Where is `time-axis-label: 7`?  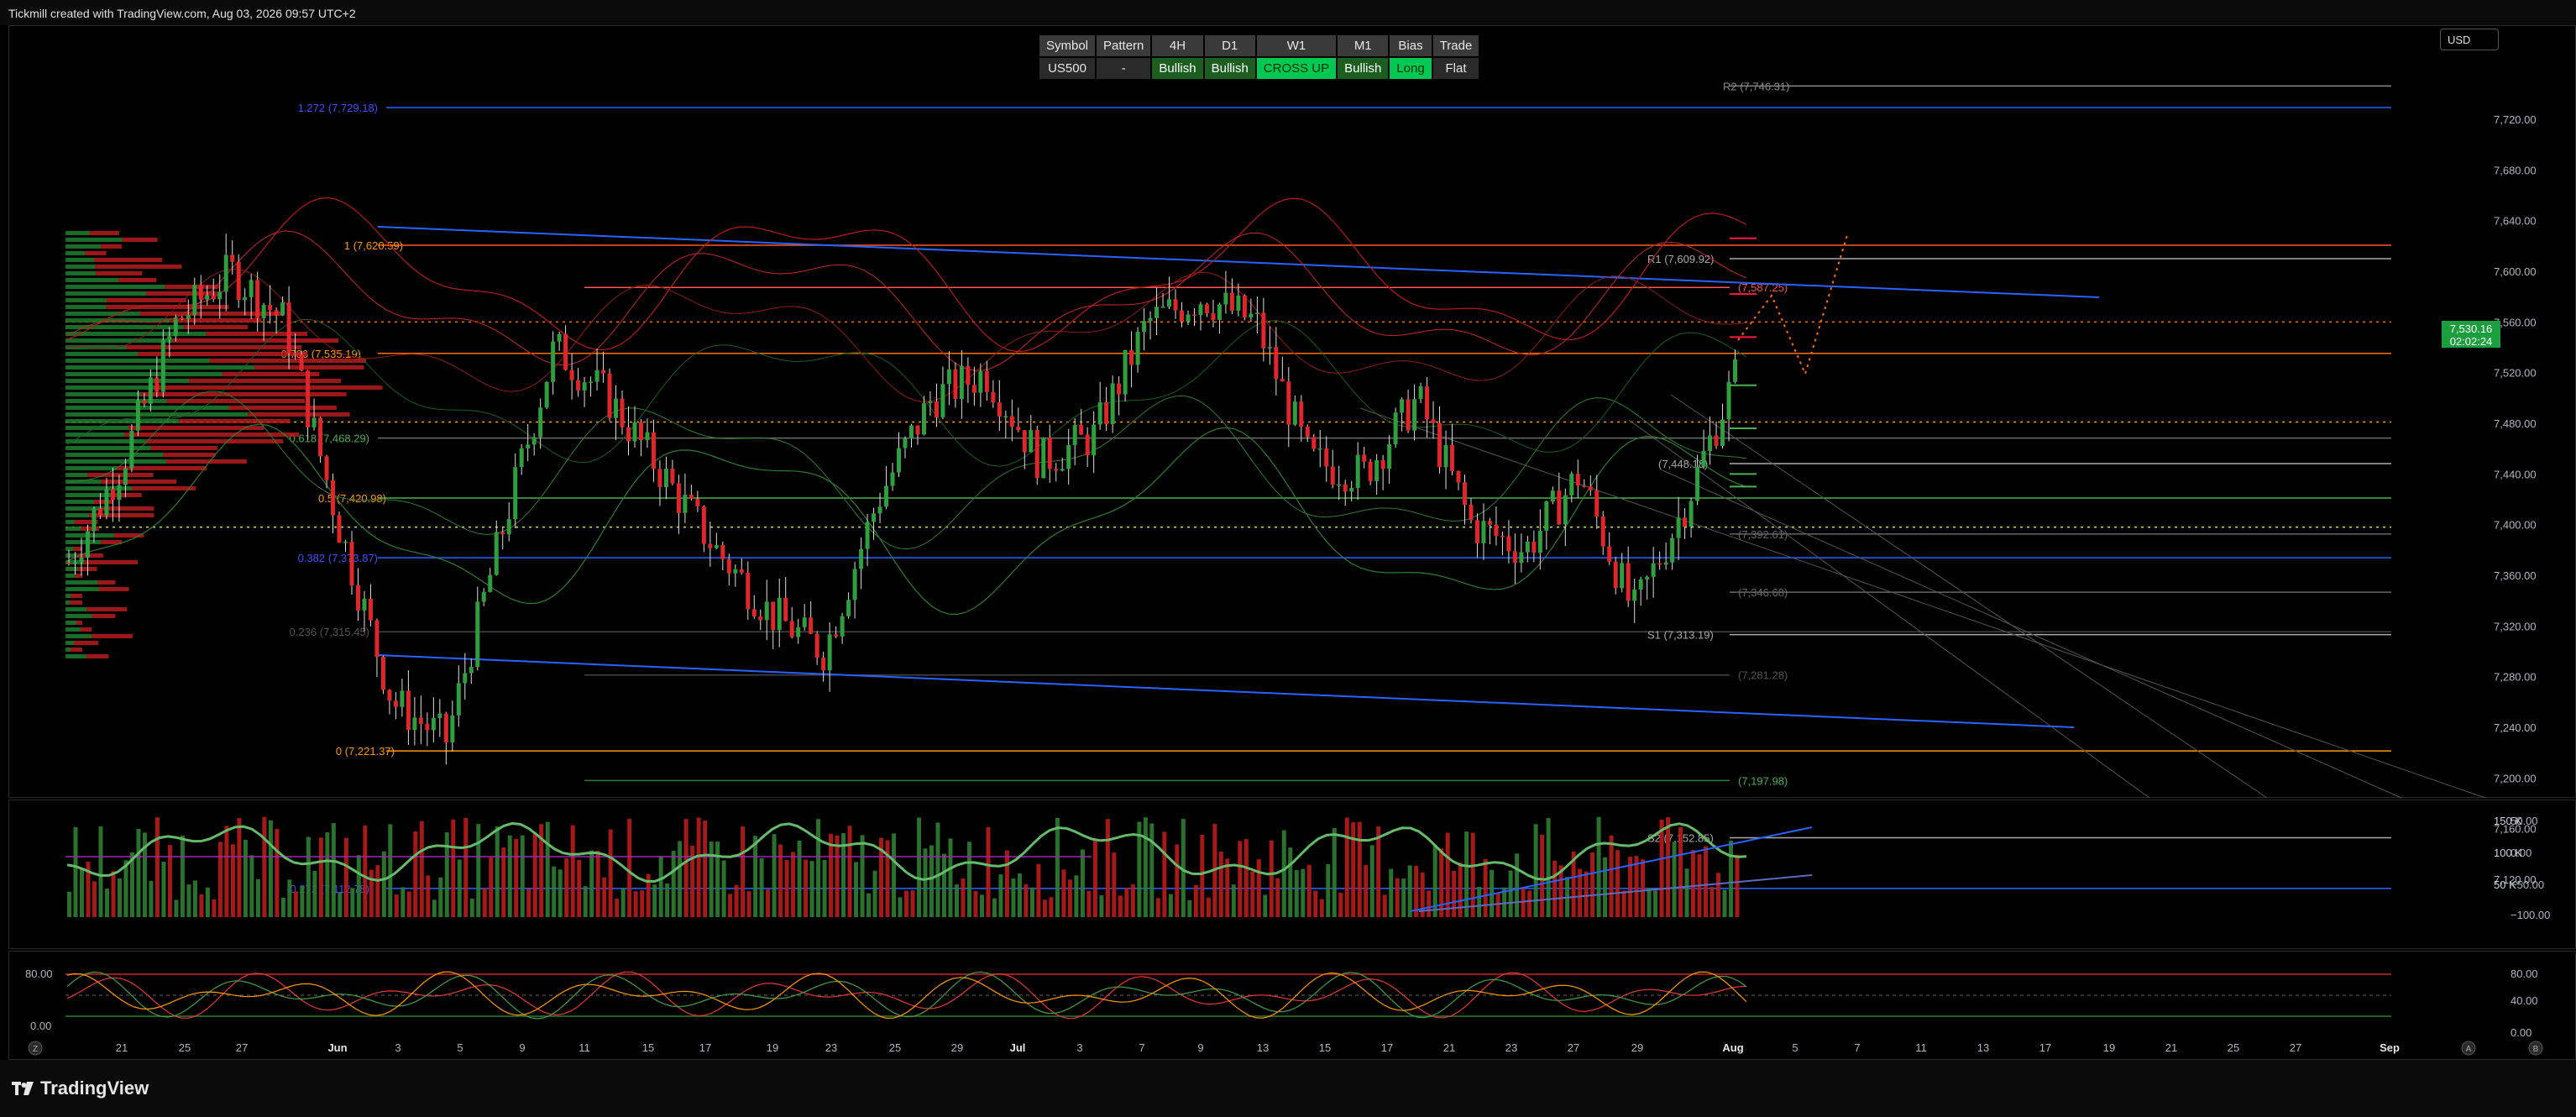 time-axis-label: 7 is located at coordinates (1141, 1048).